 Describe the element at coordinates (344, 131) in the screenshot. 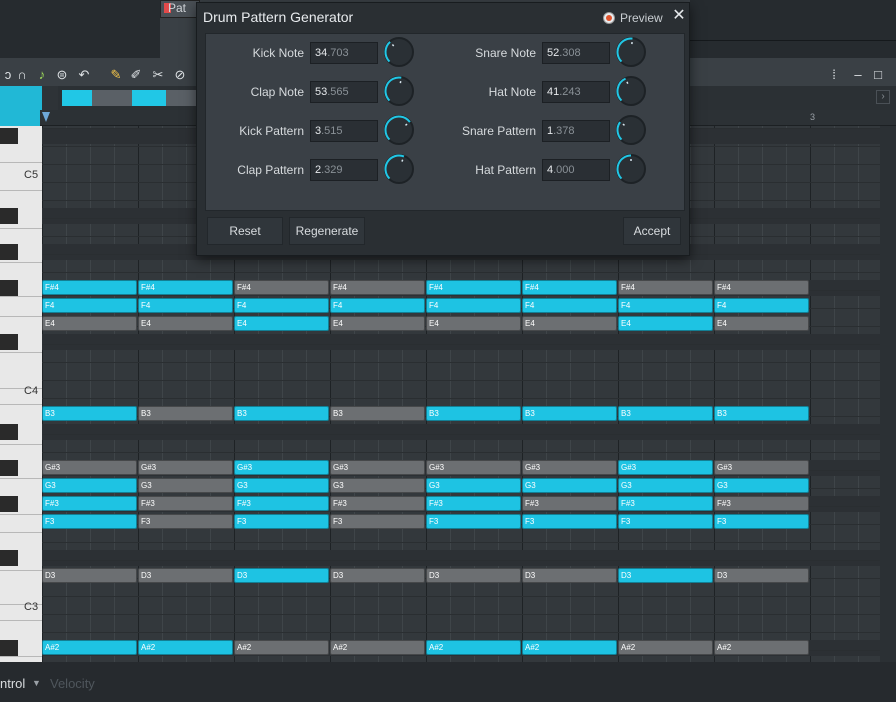

I see `param-value-field: 3.515` at that location.